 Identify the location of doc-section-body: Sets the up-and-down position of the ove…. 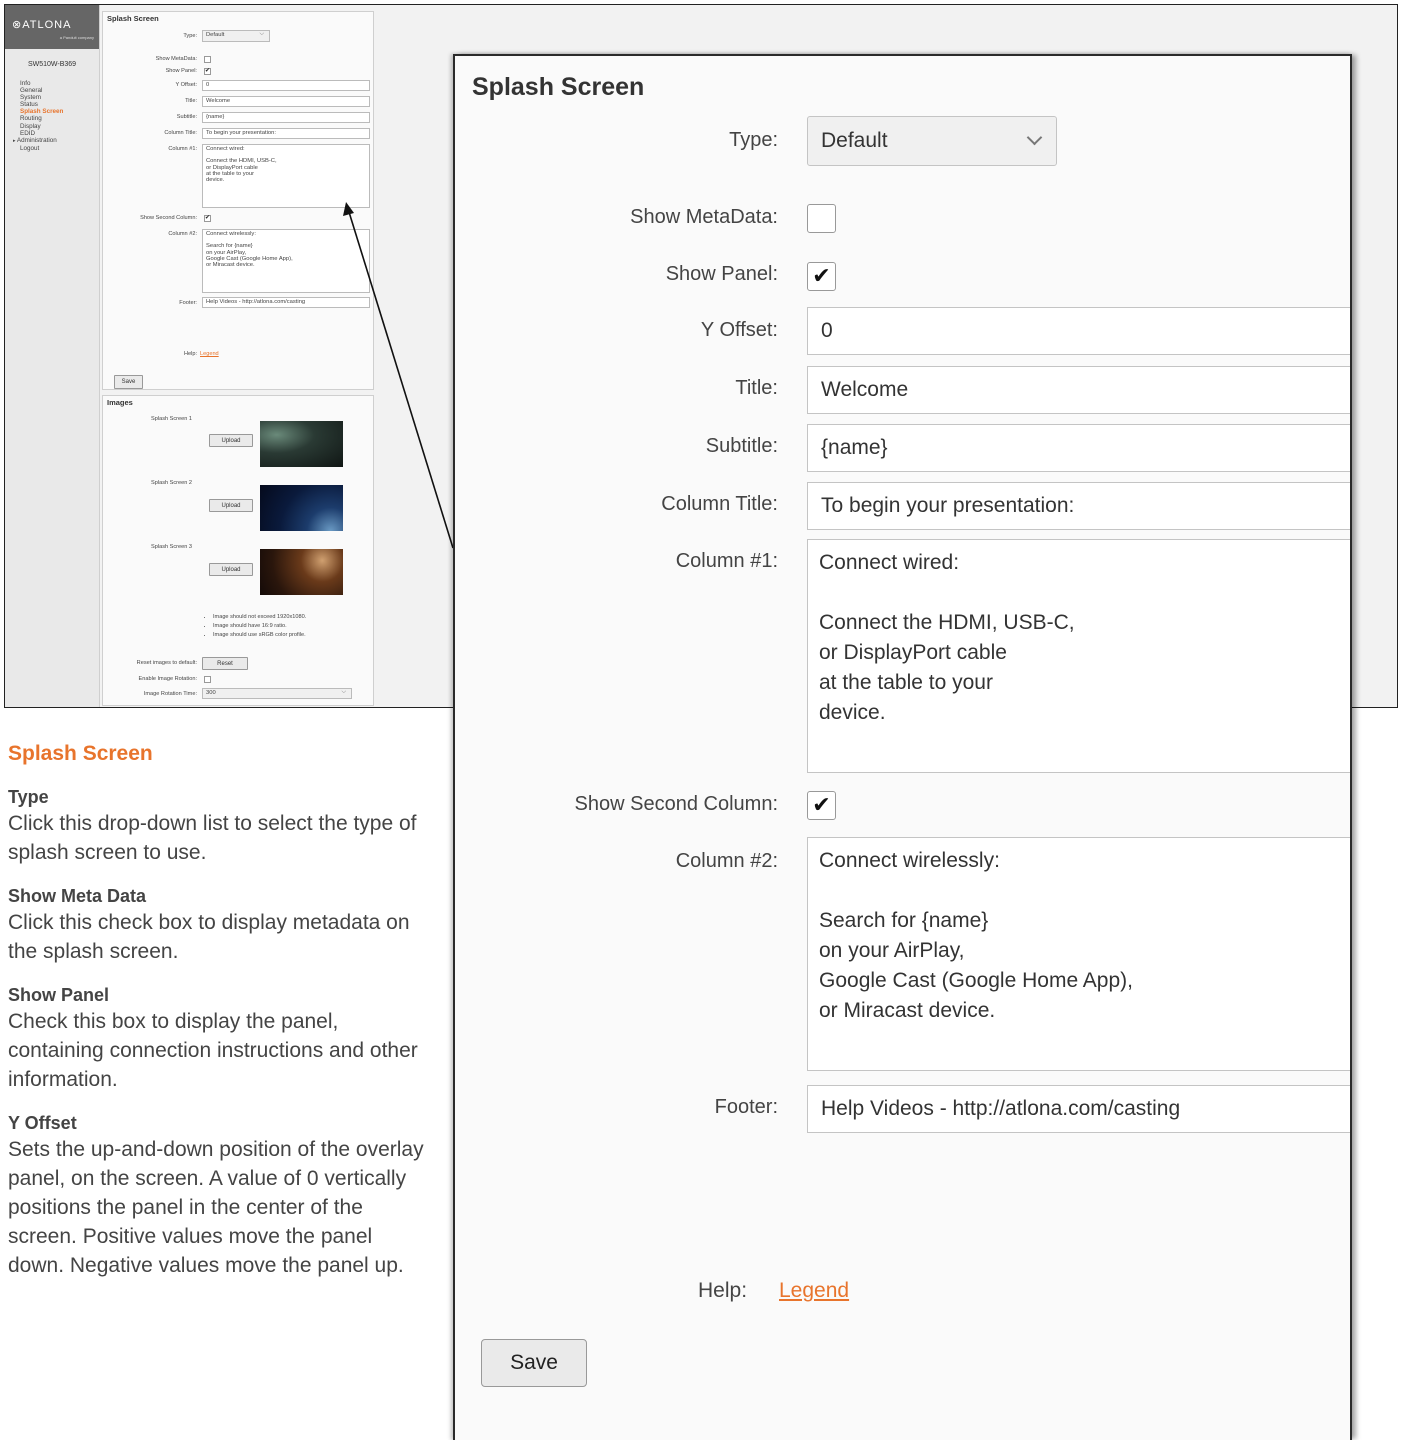
(216, 1207).